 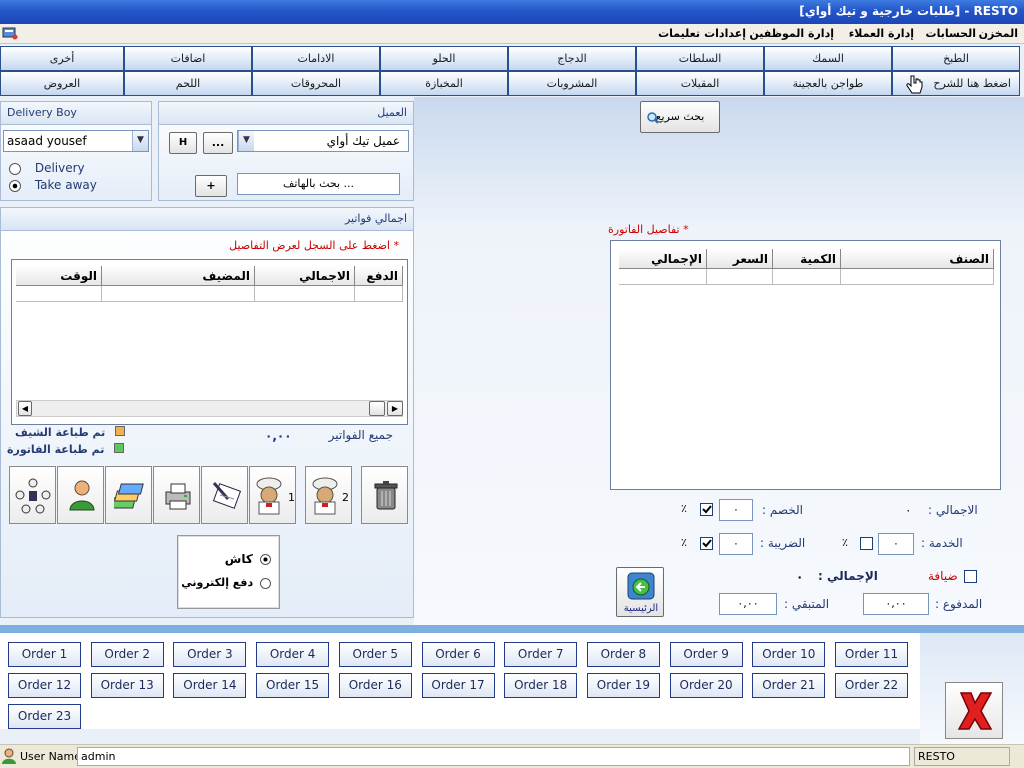 What do you see at coordinates (951, 33) in the screenshot?
I see `menu-item-accounts: الحسابات` at bounding box center [951, 33].